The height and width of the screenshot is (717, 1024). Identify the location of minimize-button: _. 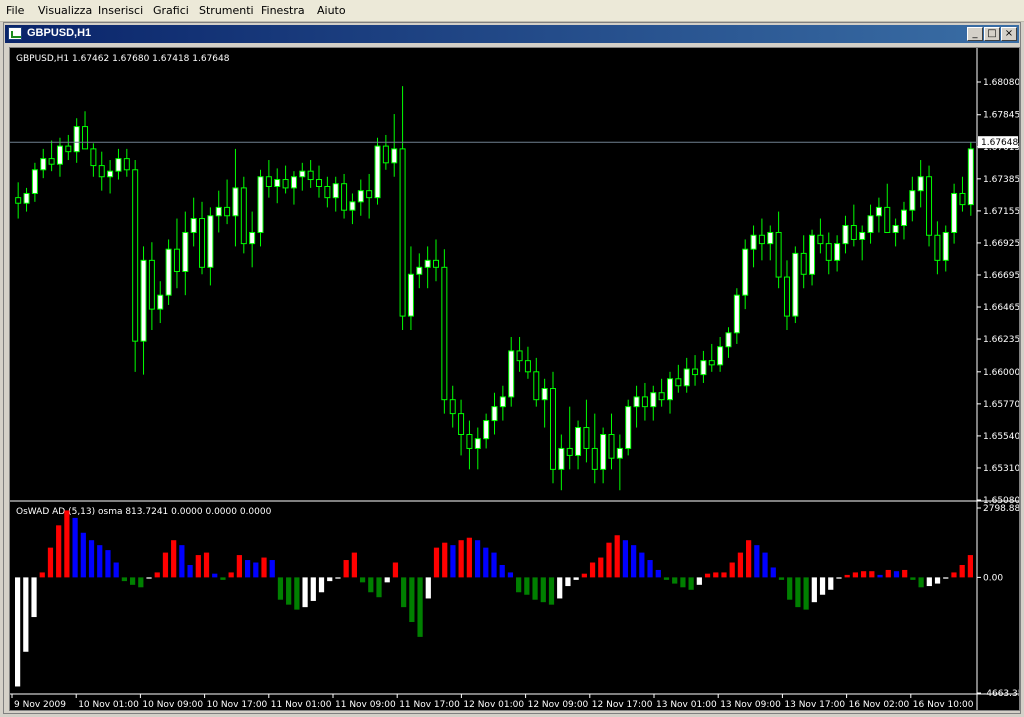
(975, 34).